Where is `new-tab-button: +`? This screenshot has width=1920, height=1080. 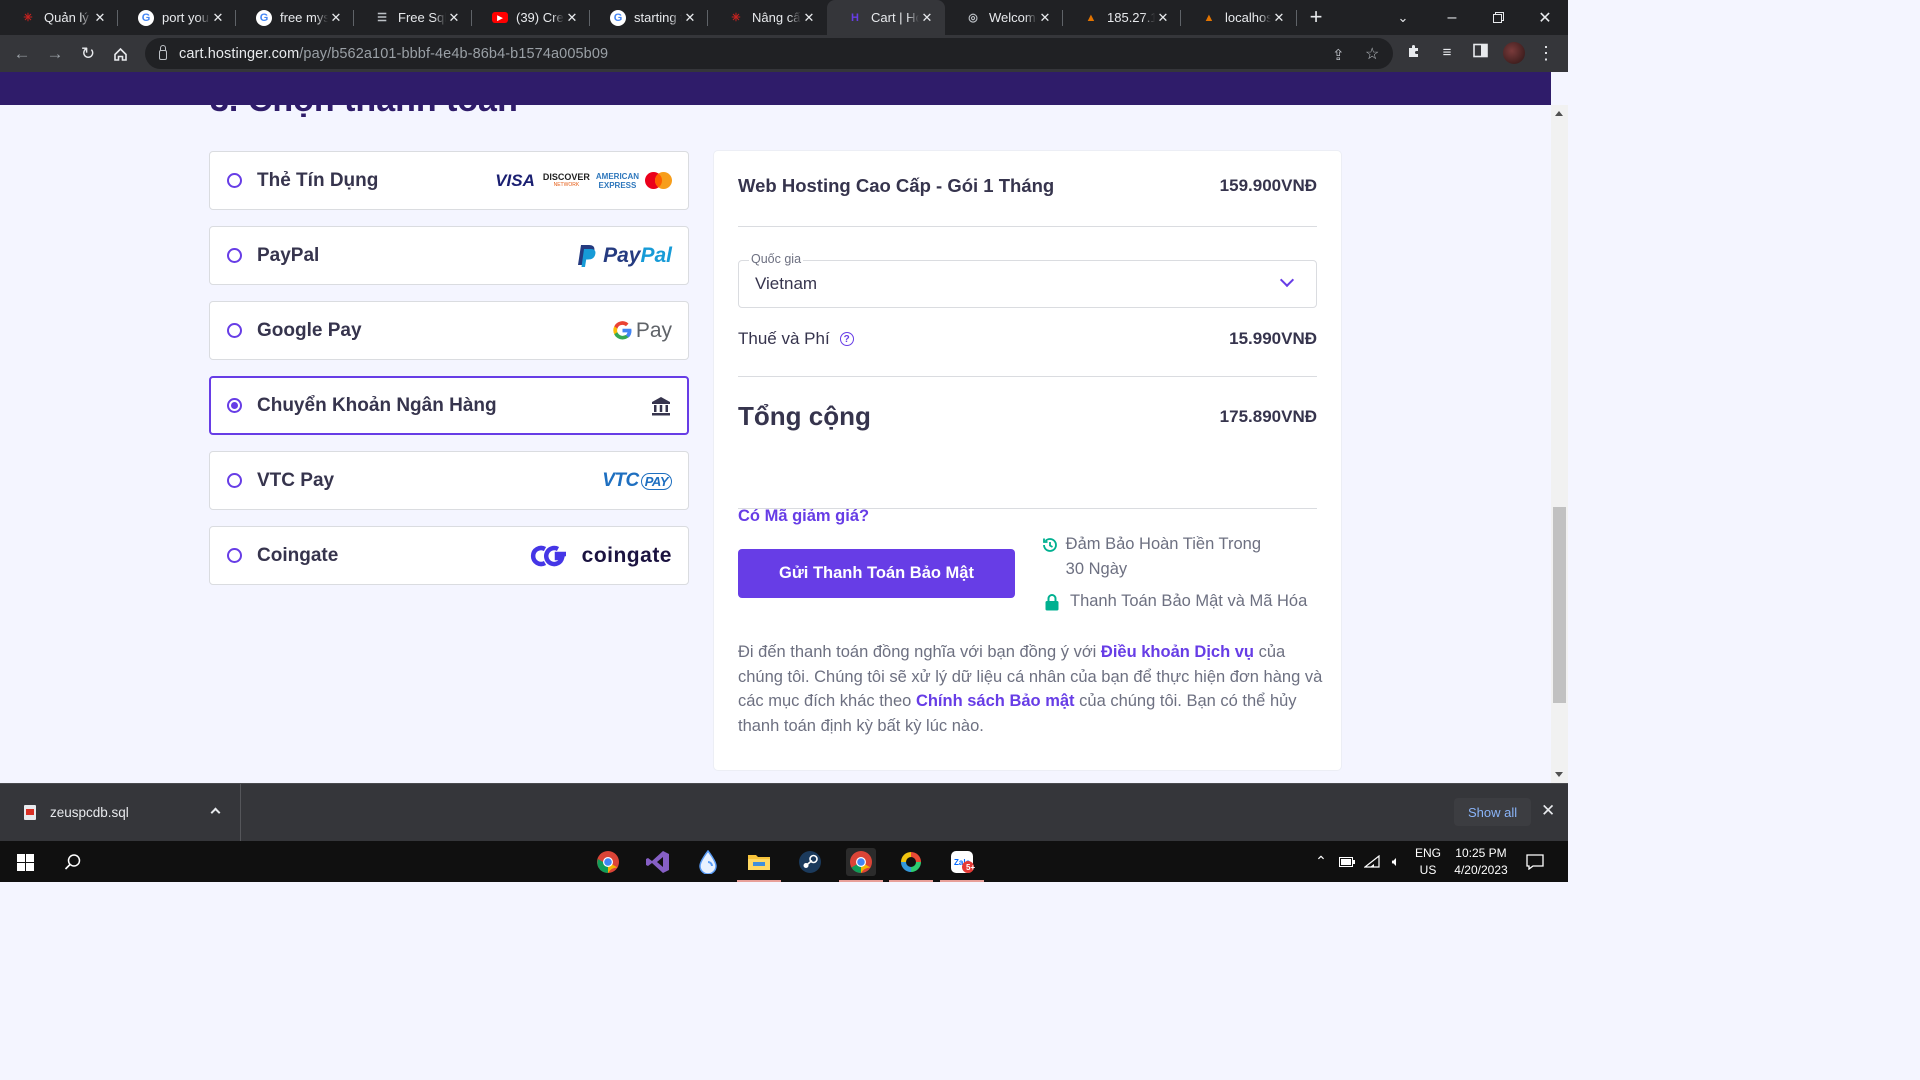
new-tab-button: + is located at coordinates (1316, 17).